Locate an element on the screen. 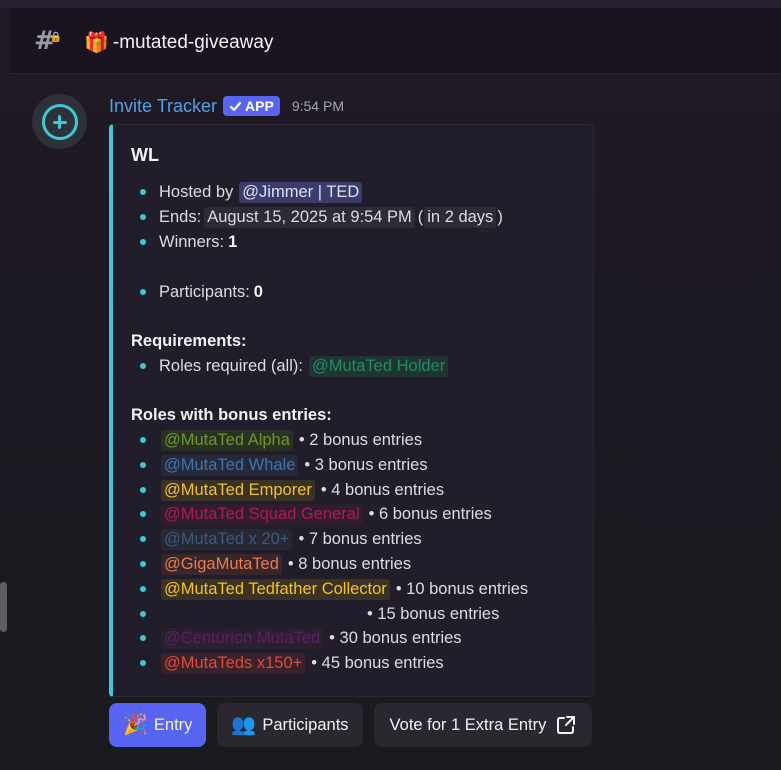  bonus-entries-text: • 7 bonus entries is located at coordinates (360, 538).